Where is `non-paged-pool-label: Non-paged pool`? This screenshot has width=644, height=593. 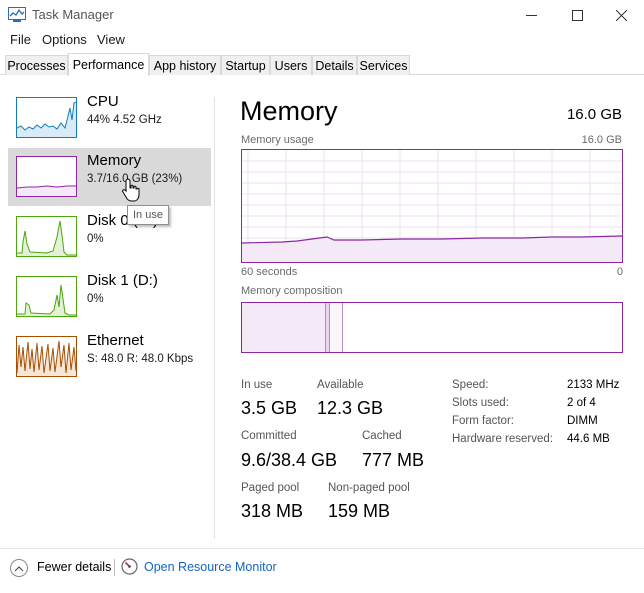 non-paged-pool-label: Non-paged pool is located at coordinates (369, 488).